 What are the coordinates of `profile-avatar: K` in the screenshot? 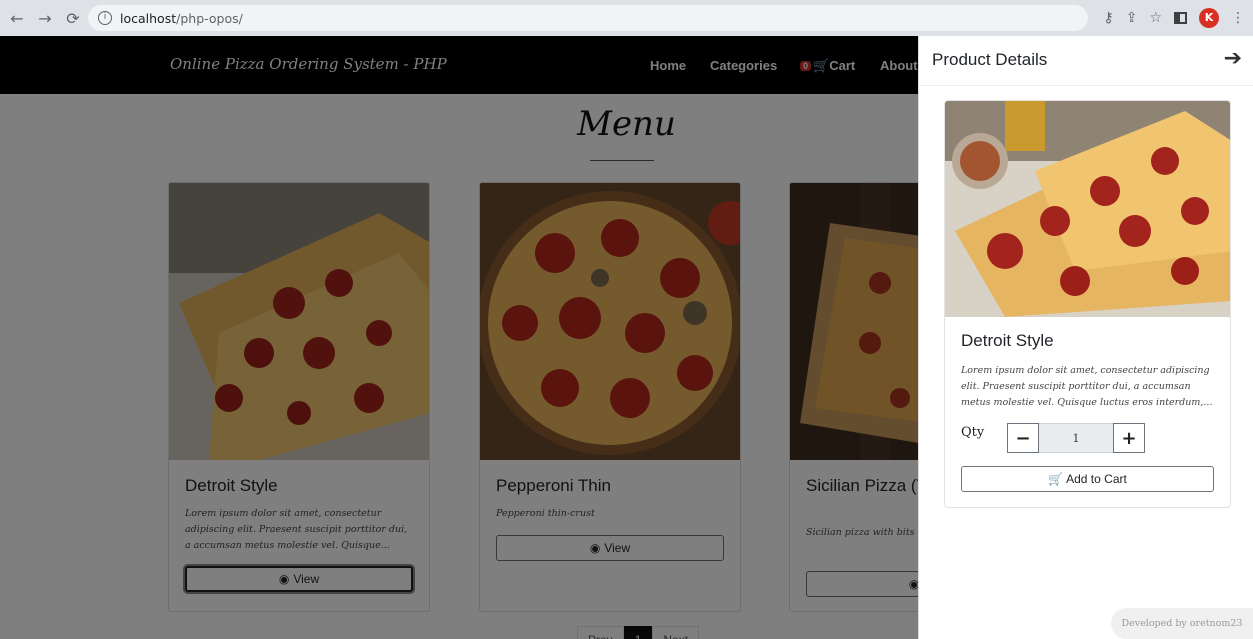 It's located at (1209, 18).